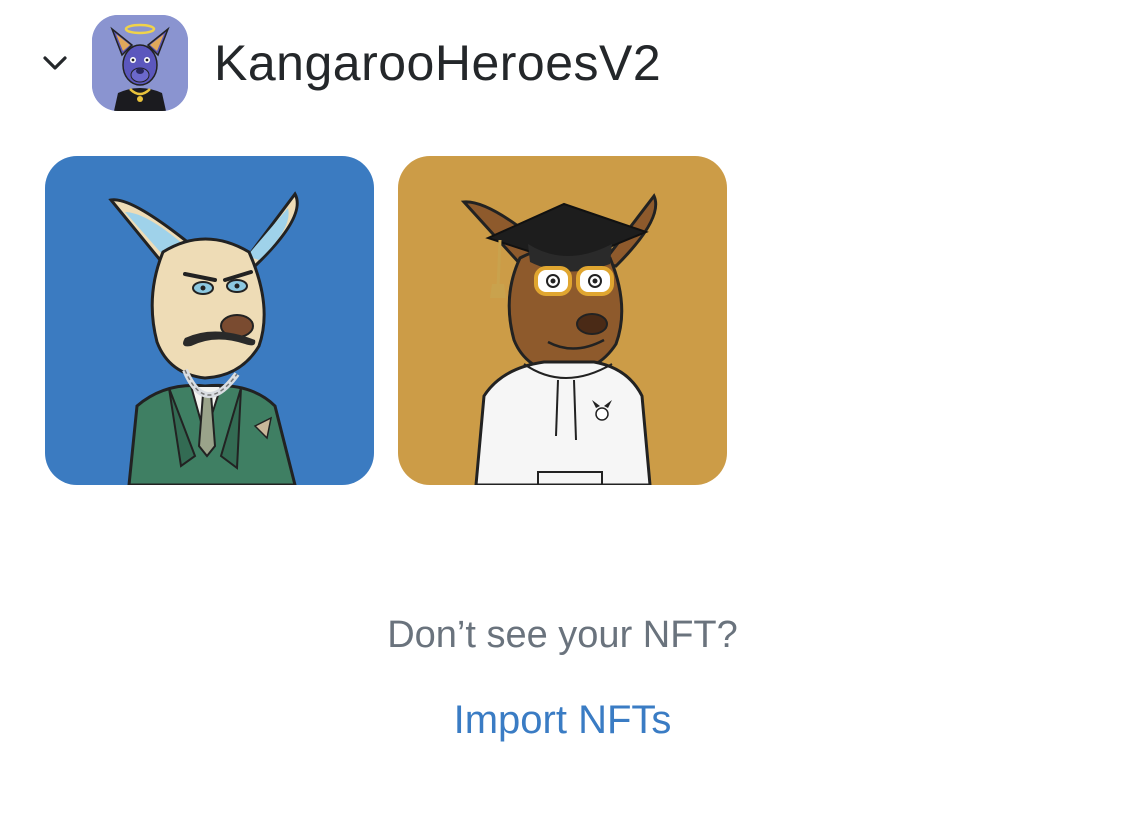  Describe the element at coordinates (140, 63) in the screenshot. I see `collection-avatar` at that location.